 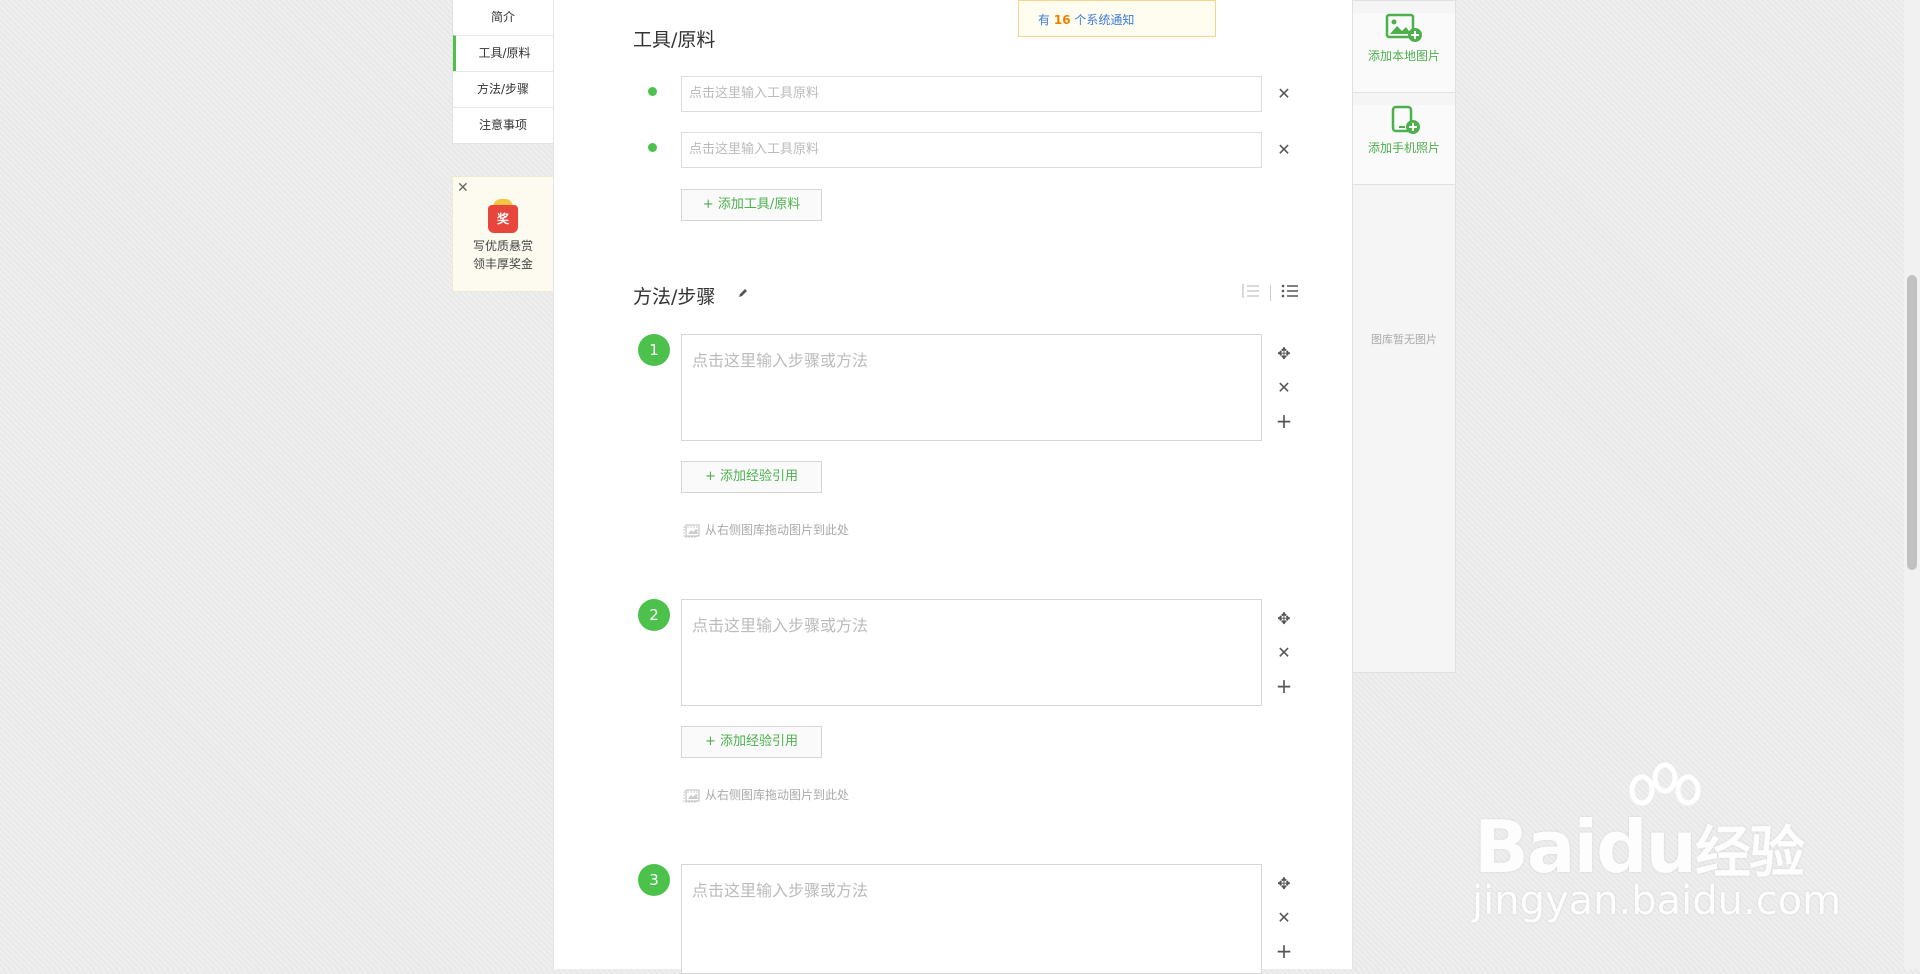 I want to click on add-local-image-button: 添加本地图片, so click(x=1404, y=53).